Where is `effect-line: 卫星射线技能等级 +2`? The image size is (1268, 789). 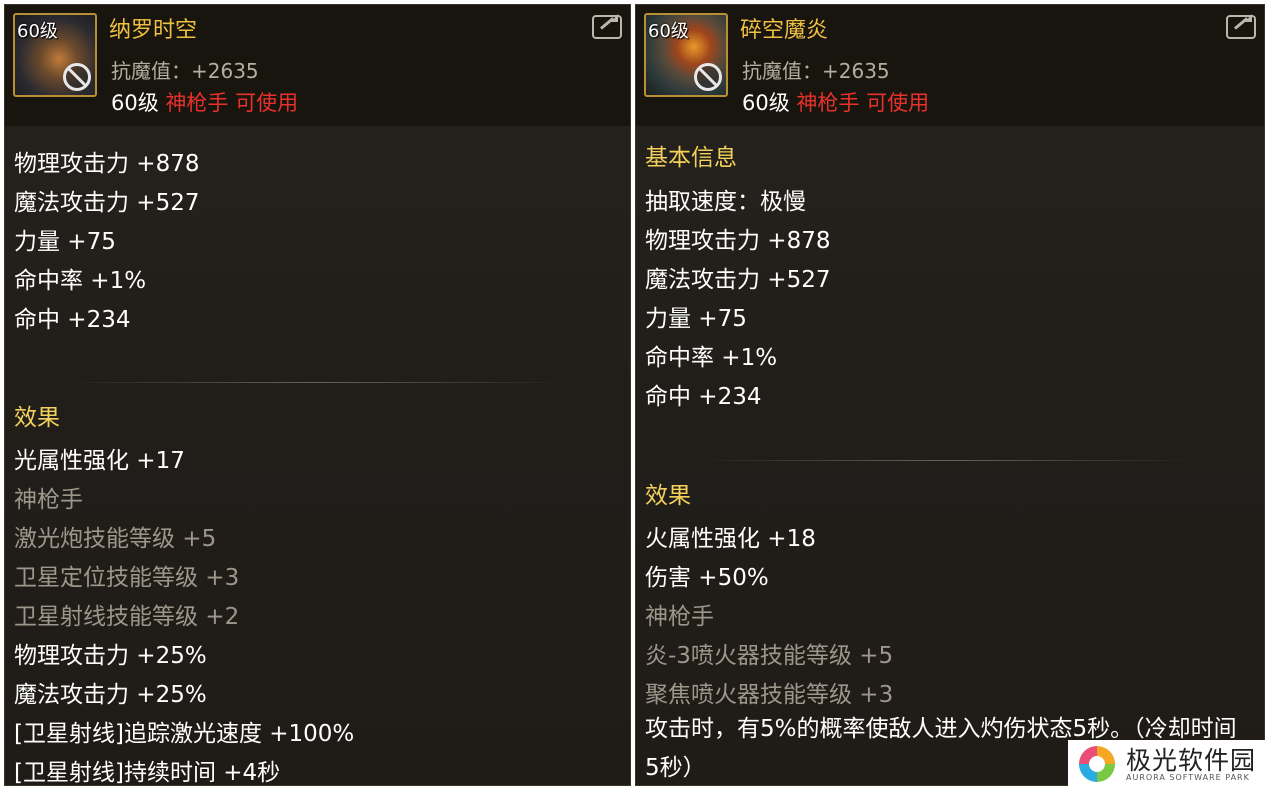
effect-line: 卫星射线技能等级 +2 is located at coordinates (127, 617).